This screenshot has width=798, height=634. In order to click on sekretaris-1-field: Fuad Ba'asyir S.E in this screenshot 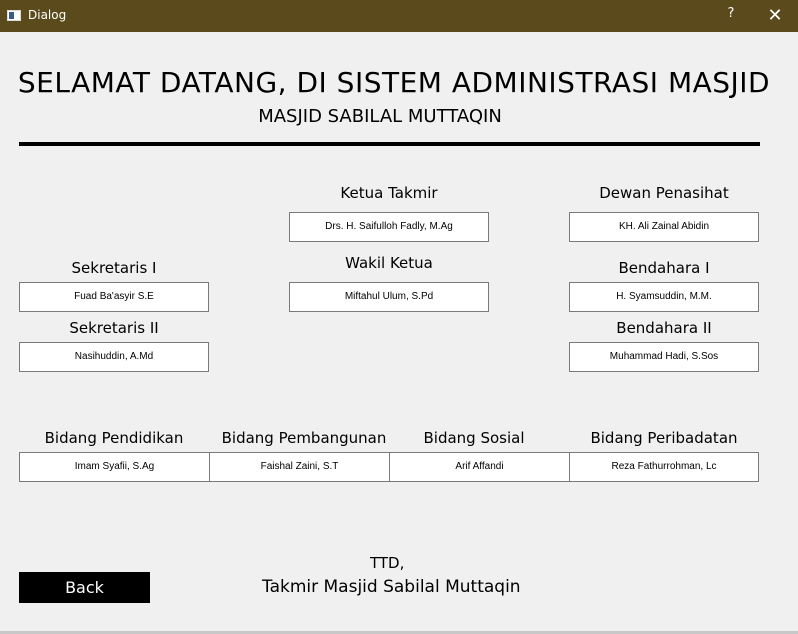, I will do `click(114, 297)`.